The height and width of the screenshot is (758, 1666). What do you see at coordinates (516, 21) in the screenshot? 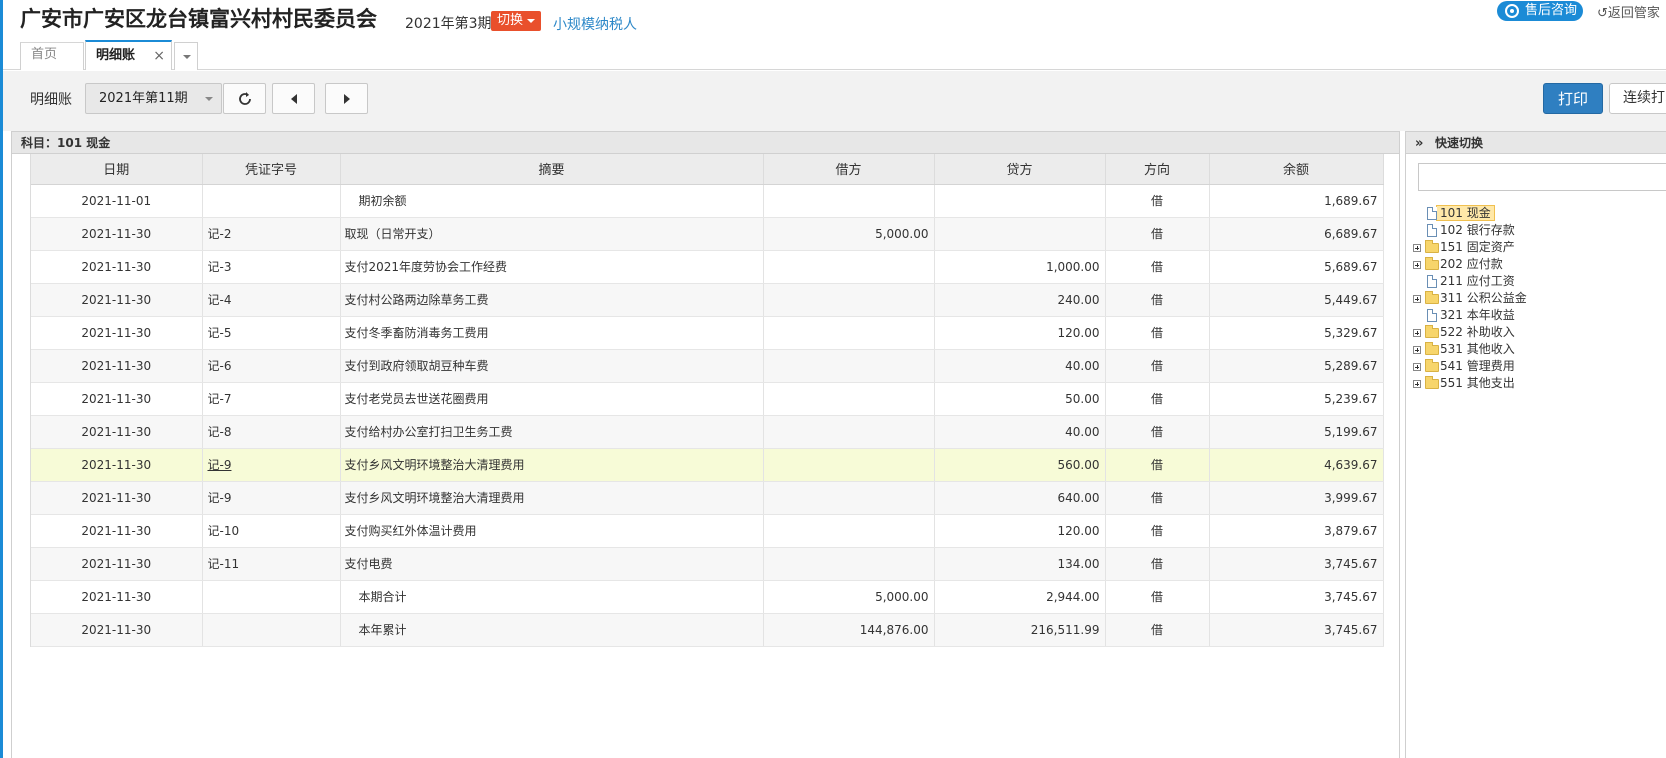
I see `switch-period-button: 切换` at bounding box center [516, 21].